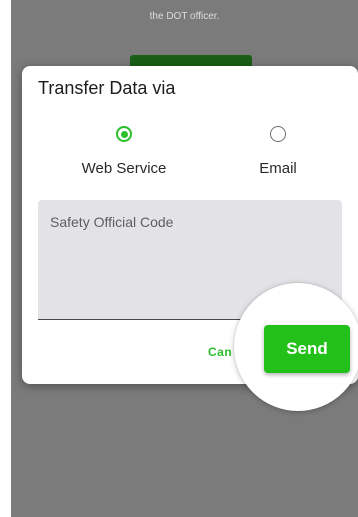 The height and width of the screenshot is (517, 358). I want to click on send-button: Send, so click(307, 349).